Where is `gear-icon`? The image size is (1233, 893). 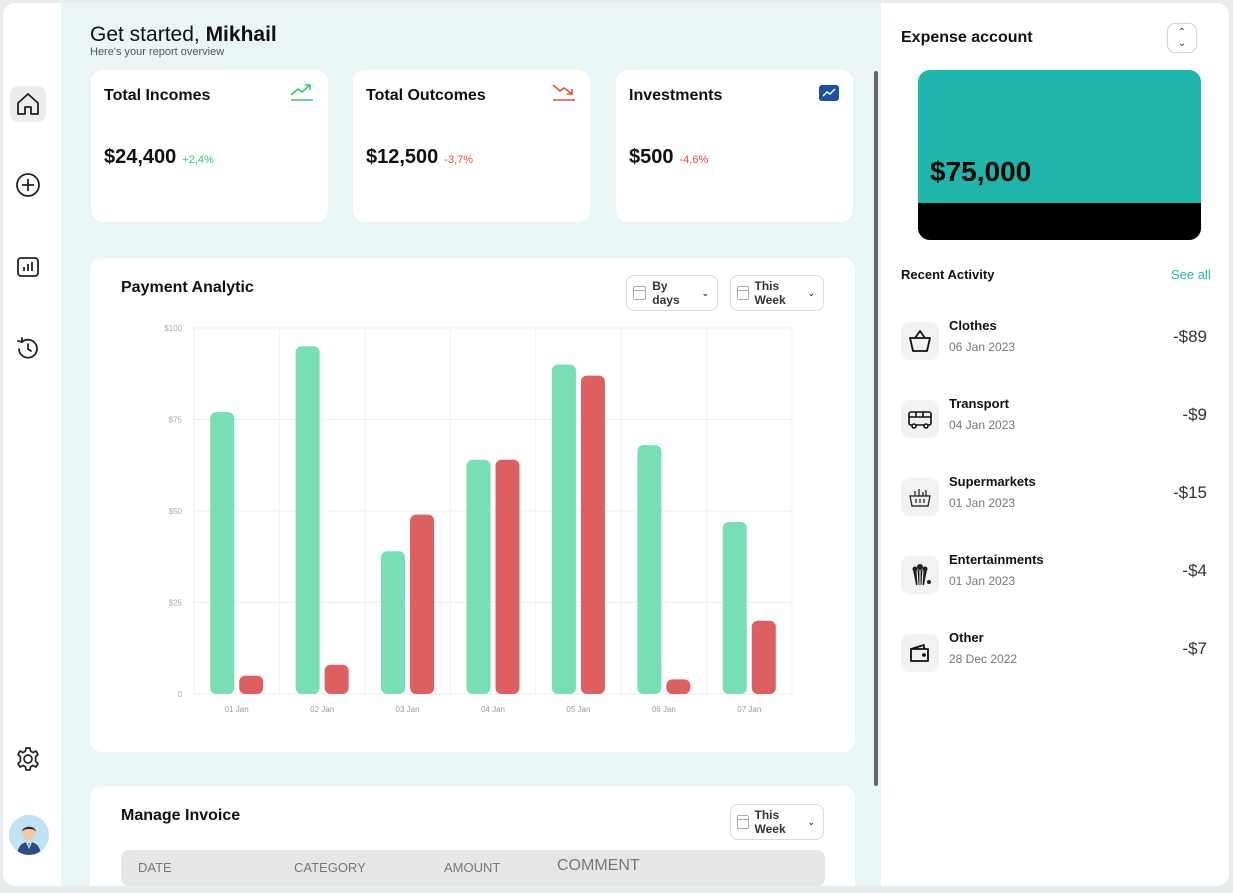 gear-icon is located at coordinates (28, 759).